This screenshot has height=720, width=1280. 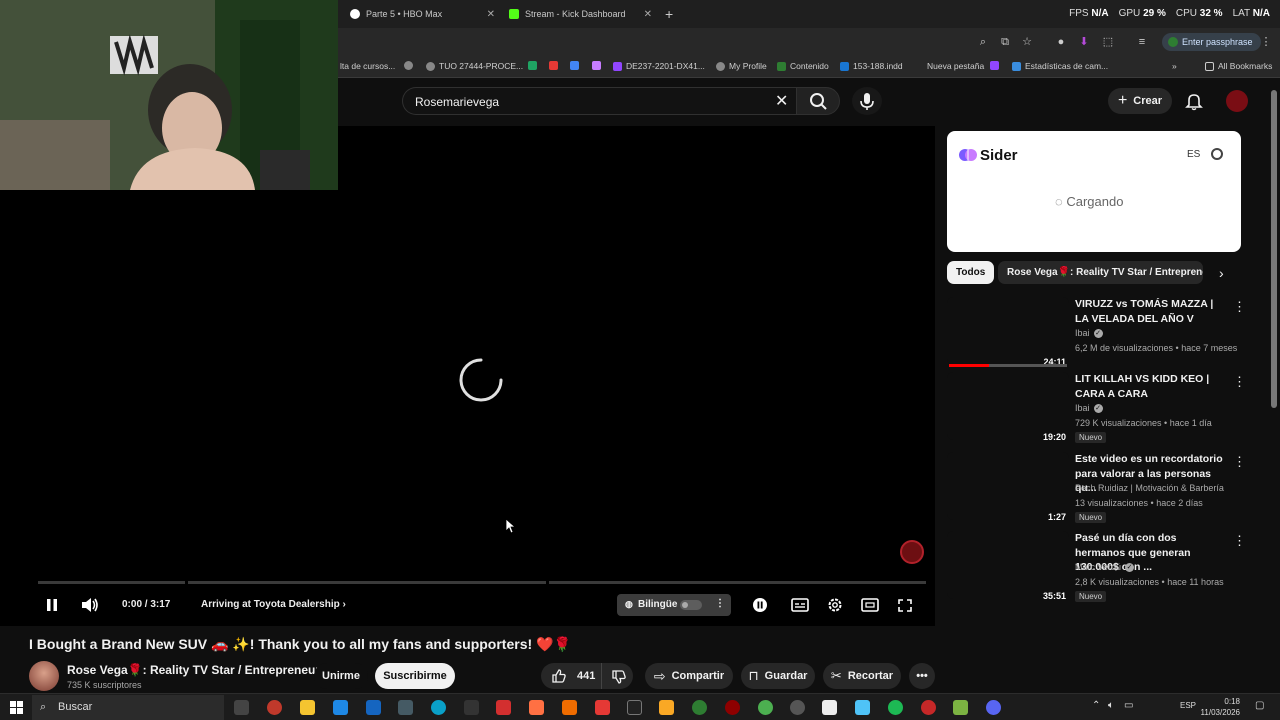 I want to click on sider-settings-icon, so click(x=1217, y=154).